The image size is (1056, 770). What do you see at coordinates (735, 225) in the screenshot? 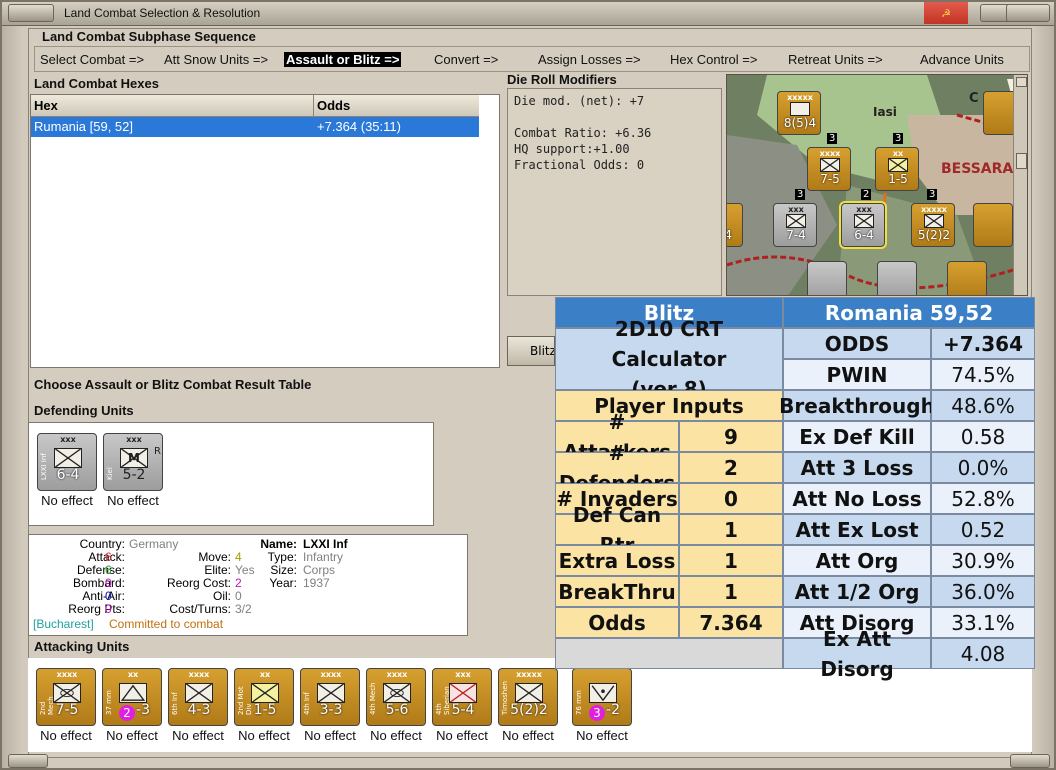
I see `map-unit: -4` at bounding box center [735, 225].